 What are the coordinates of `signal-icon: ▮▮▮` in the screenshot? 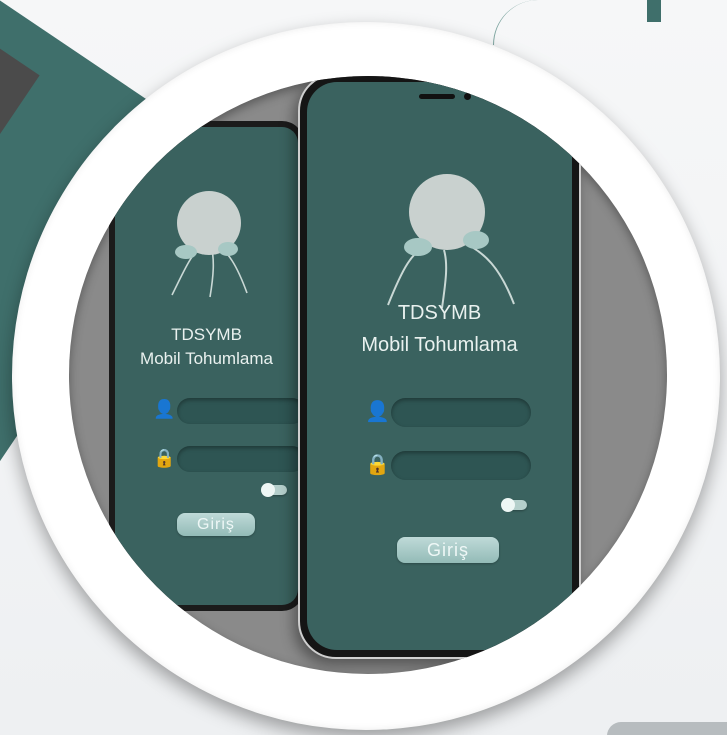 It's located at (521, 100).